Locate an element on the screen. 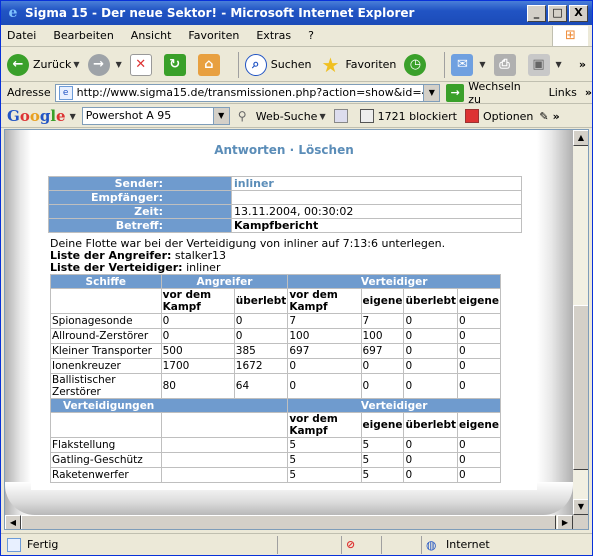 Image resolution: width=593 pixels, height=556 pixels. news-button is located at coordinates (342, 116).